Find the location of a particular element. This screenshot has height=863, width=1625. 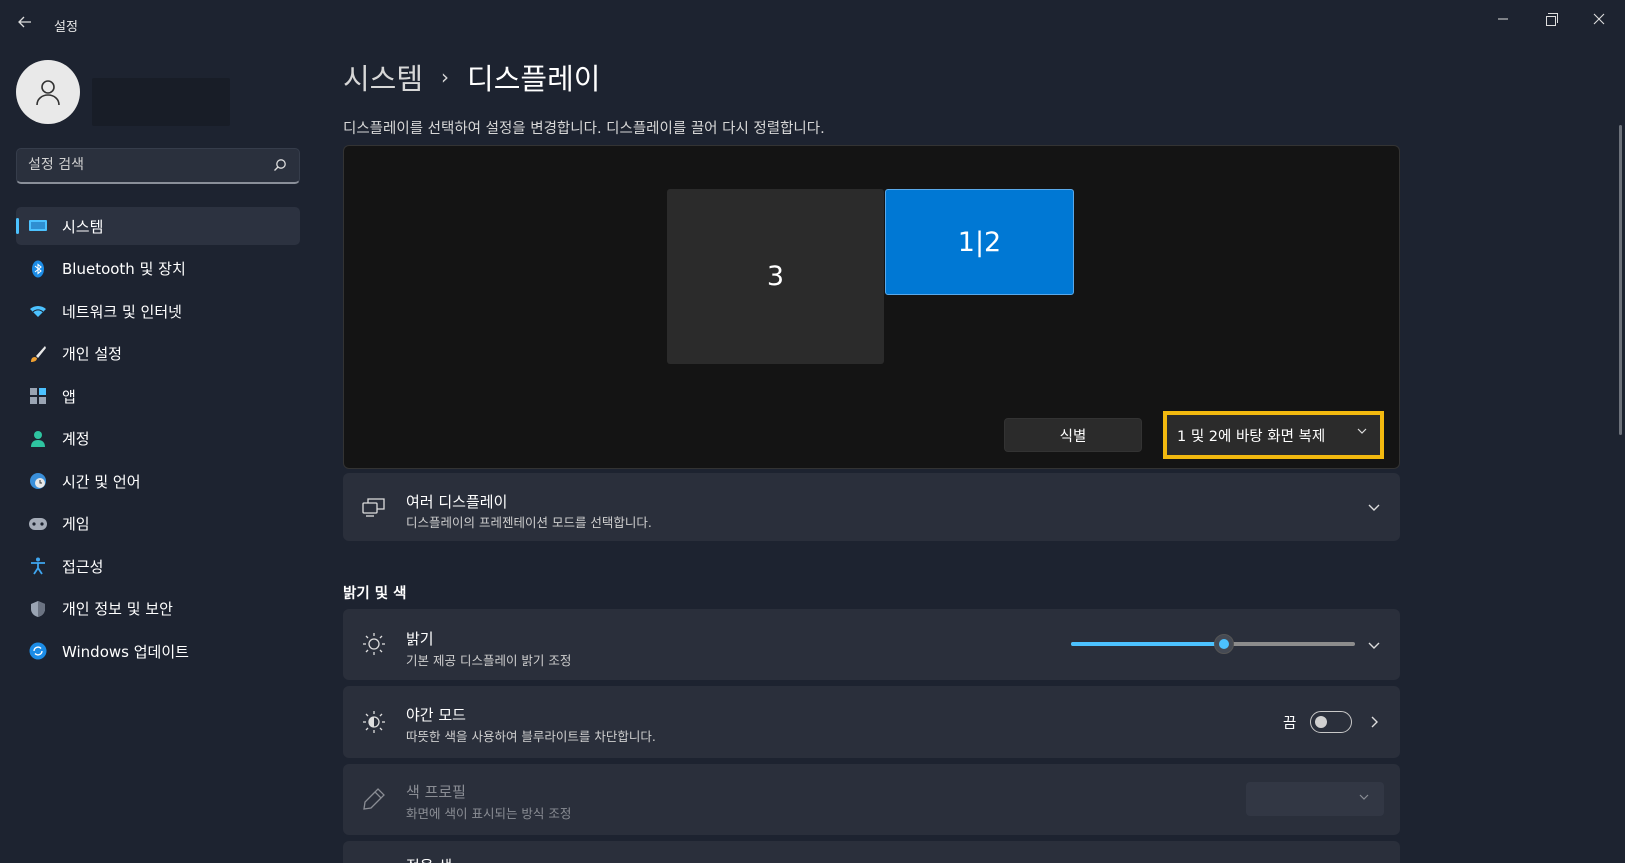

sidebar-item-network: 네트워크 및 인터넷 is located at coordinates (158, 311).